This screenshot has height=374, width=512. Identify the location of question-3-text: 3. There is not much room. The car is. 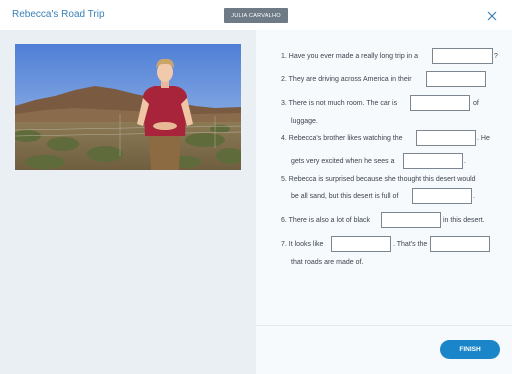
(339, 103).